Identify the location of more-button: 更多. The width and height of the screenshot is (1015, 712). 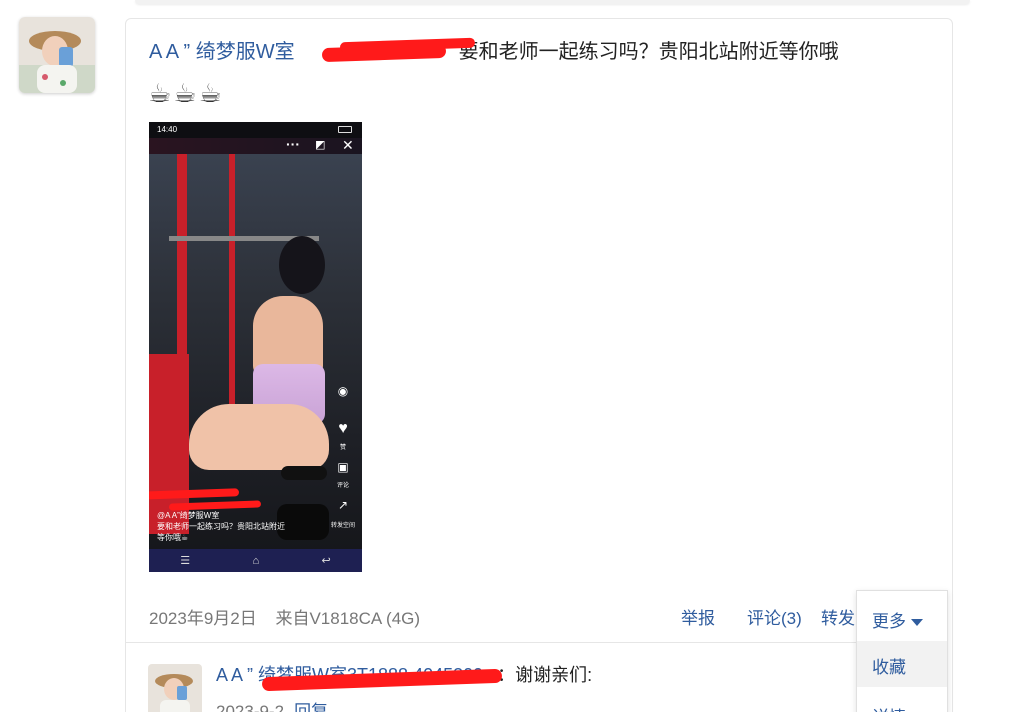
(902, 616).